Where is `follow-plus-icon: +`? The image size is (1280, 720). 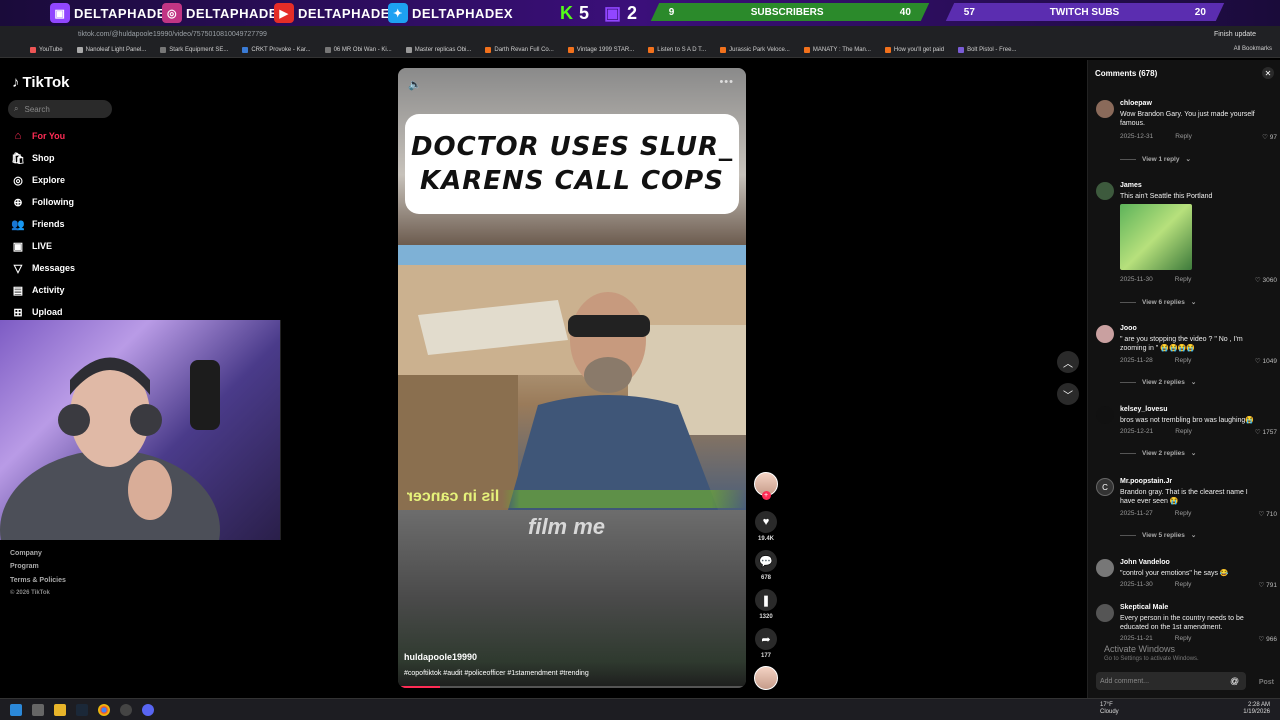 follow-plus-icon: + is located at coordinates (766, 495).